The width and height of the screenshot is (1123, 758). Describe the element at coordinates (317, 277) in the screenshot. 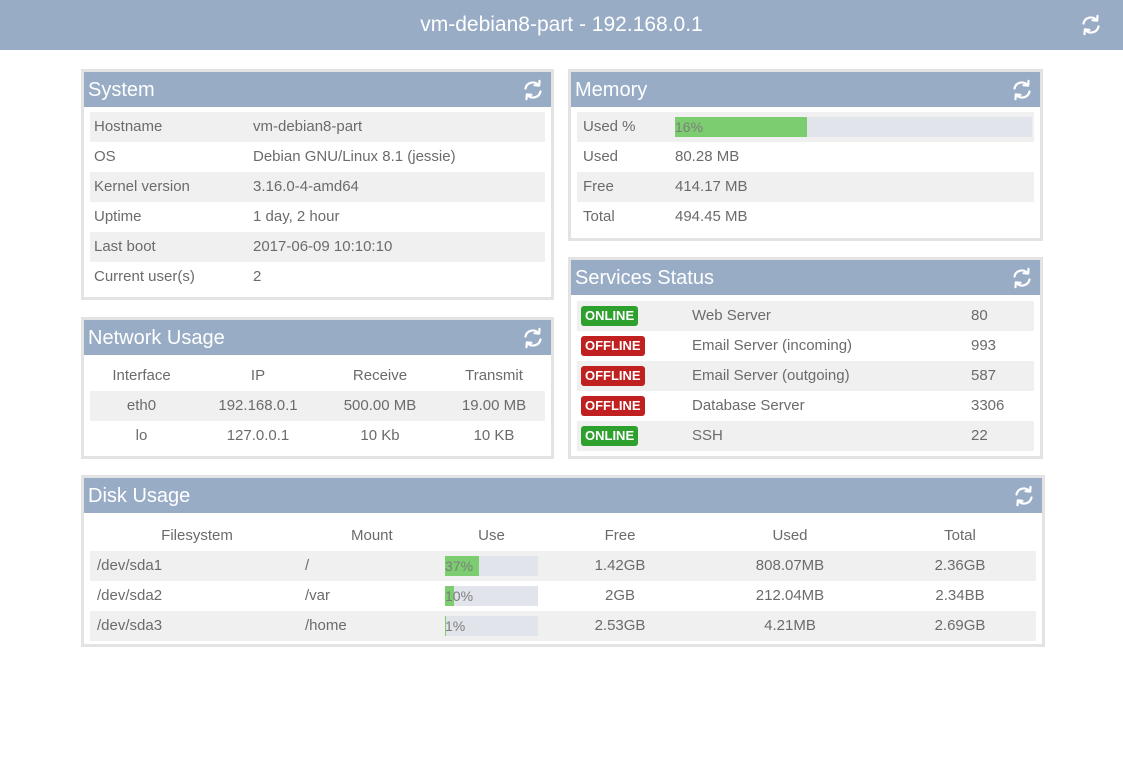

I see `system-row-users: Current user(s) 2` at that location.